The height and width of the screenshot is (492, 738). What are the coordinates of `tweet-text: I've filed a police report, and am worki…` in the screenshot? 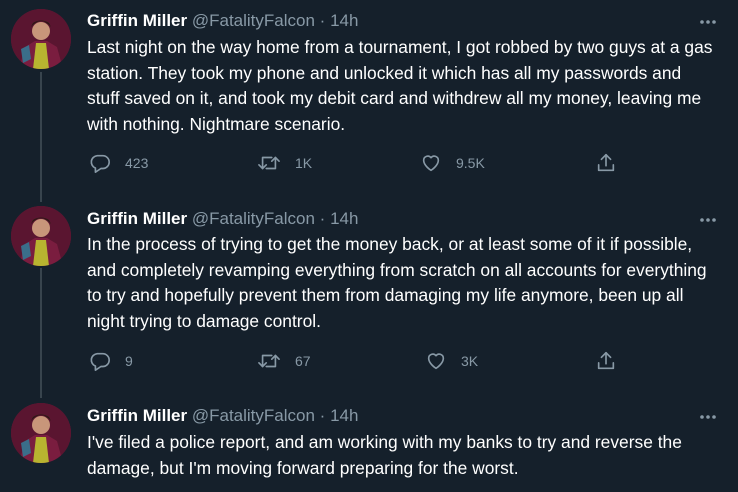 It's located at (384, 455).